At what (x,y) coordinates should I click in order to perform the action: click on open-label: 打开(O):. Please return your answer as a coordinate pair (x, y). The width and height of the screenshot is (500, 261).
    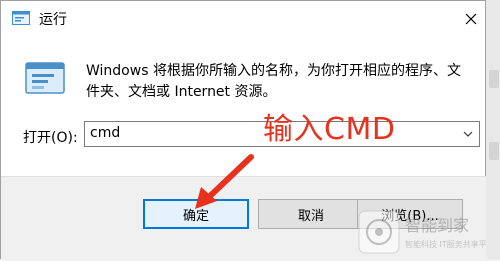
    Looking at the image, I should click on (50, 138).